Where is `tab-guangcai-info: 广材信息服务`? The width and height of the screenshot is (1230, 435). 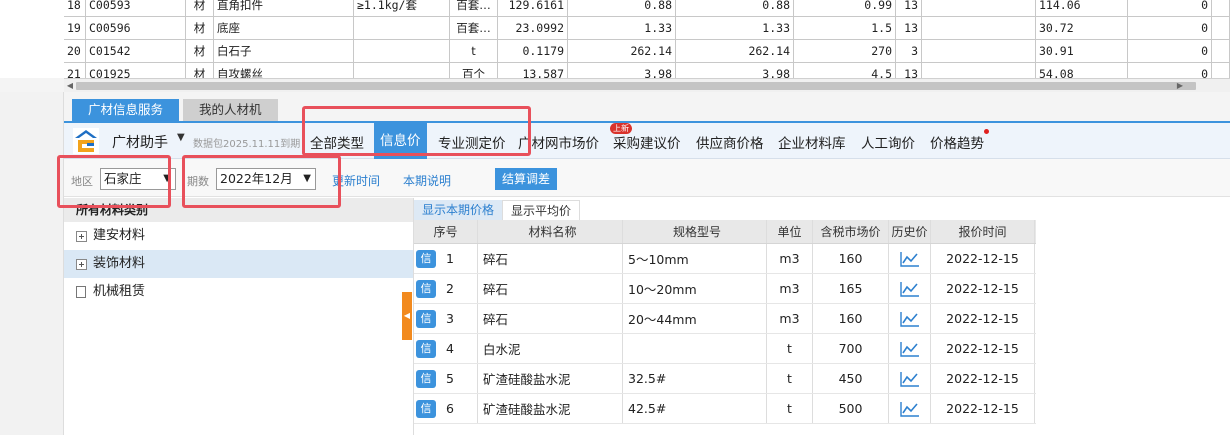
tab-guangcai-info: 广材信息服务 is located at coordinates (126, 110).